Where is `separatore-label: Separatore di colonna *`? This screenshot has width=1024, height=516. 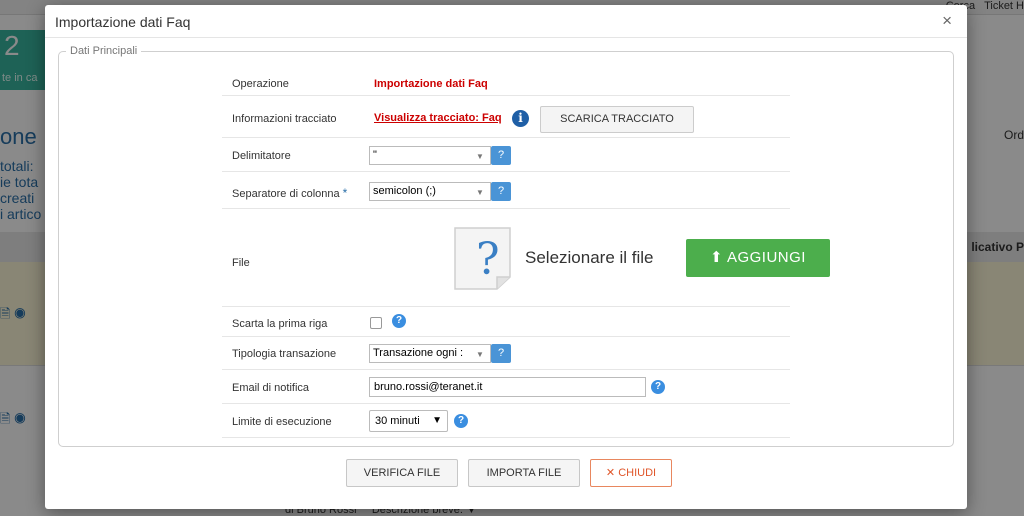
separatore-label: Separatore di colonna * is located at coordinates (289, 193).